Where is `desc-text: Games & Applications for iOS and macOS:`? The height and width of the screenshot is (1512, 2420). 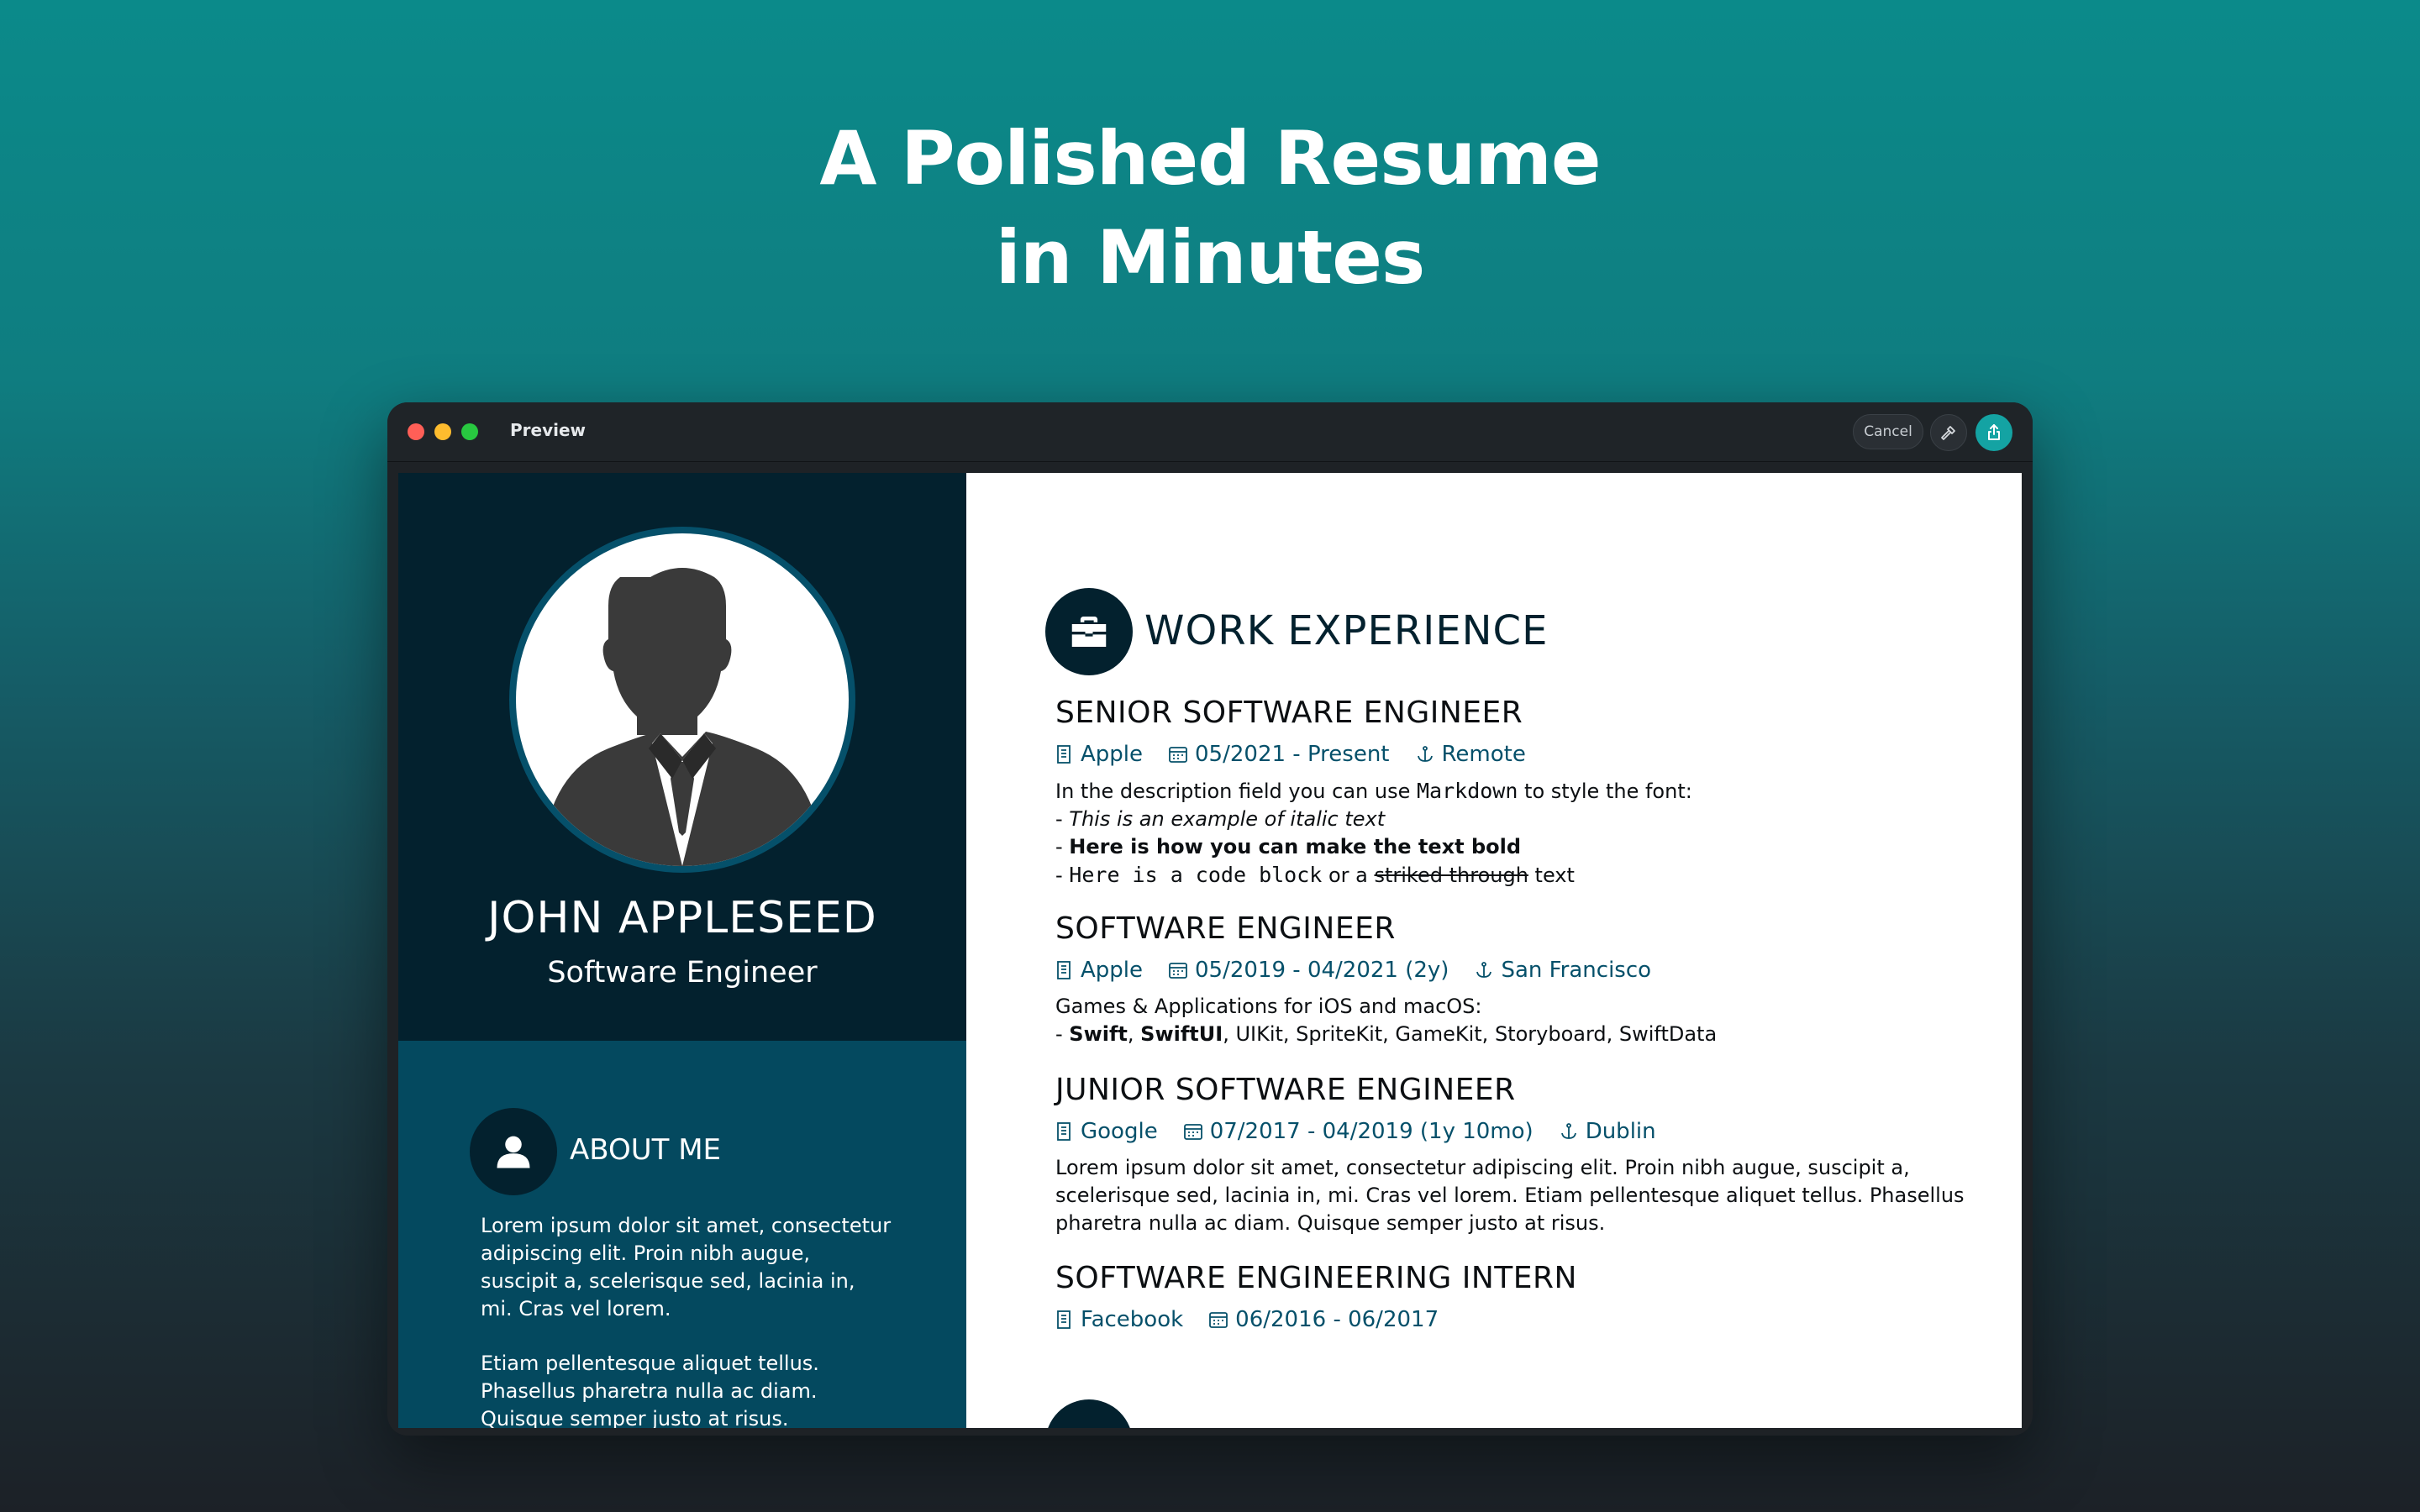
desc-text: Games & Applications for iOS and macOS: is located at coordinates (1268, 1006).